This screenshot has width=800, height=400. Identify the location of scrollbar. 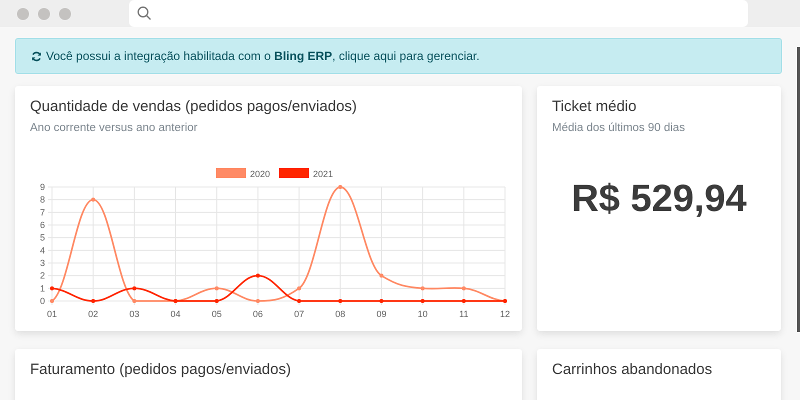
(798, 189).